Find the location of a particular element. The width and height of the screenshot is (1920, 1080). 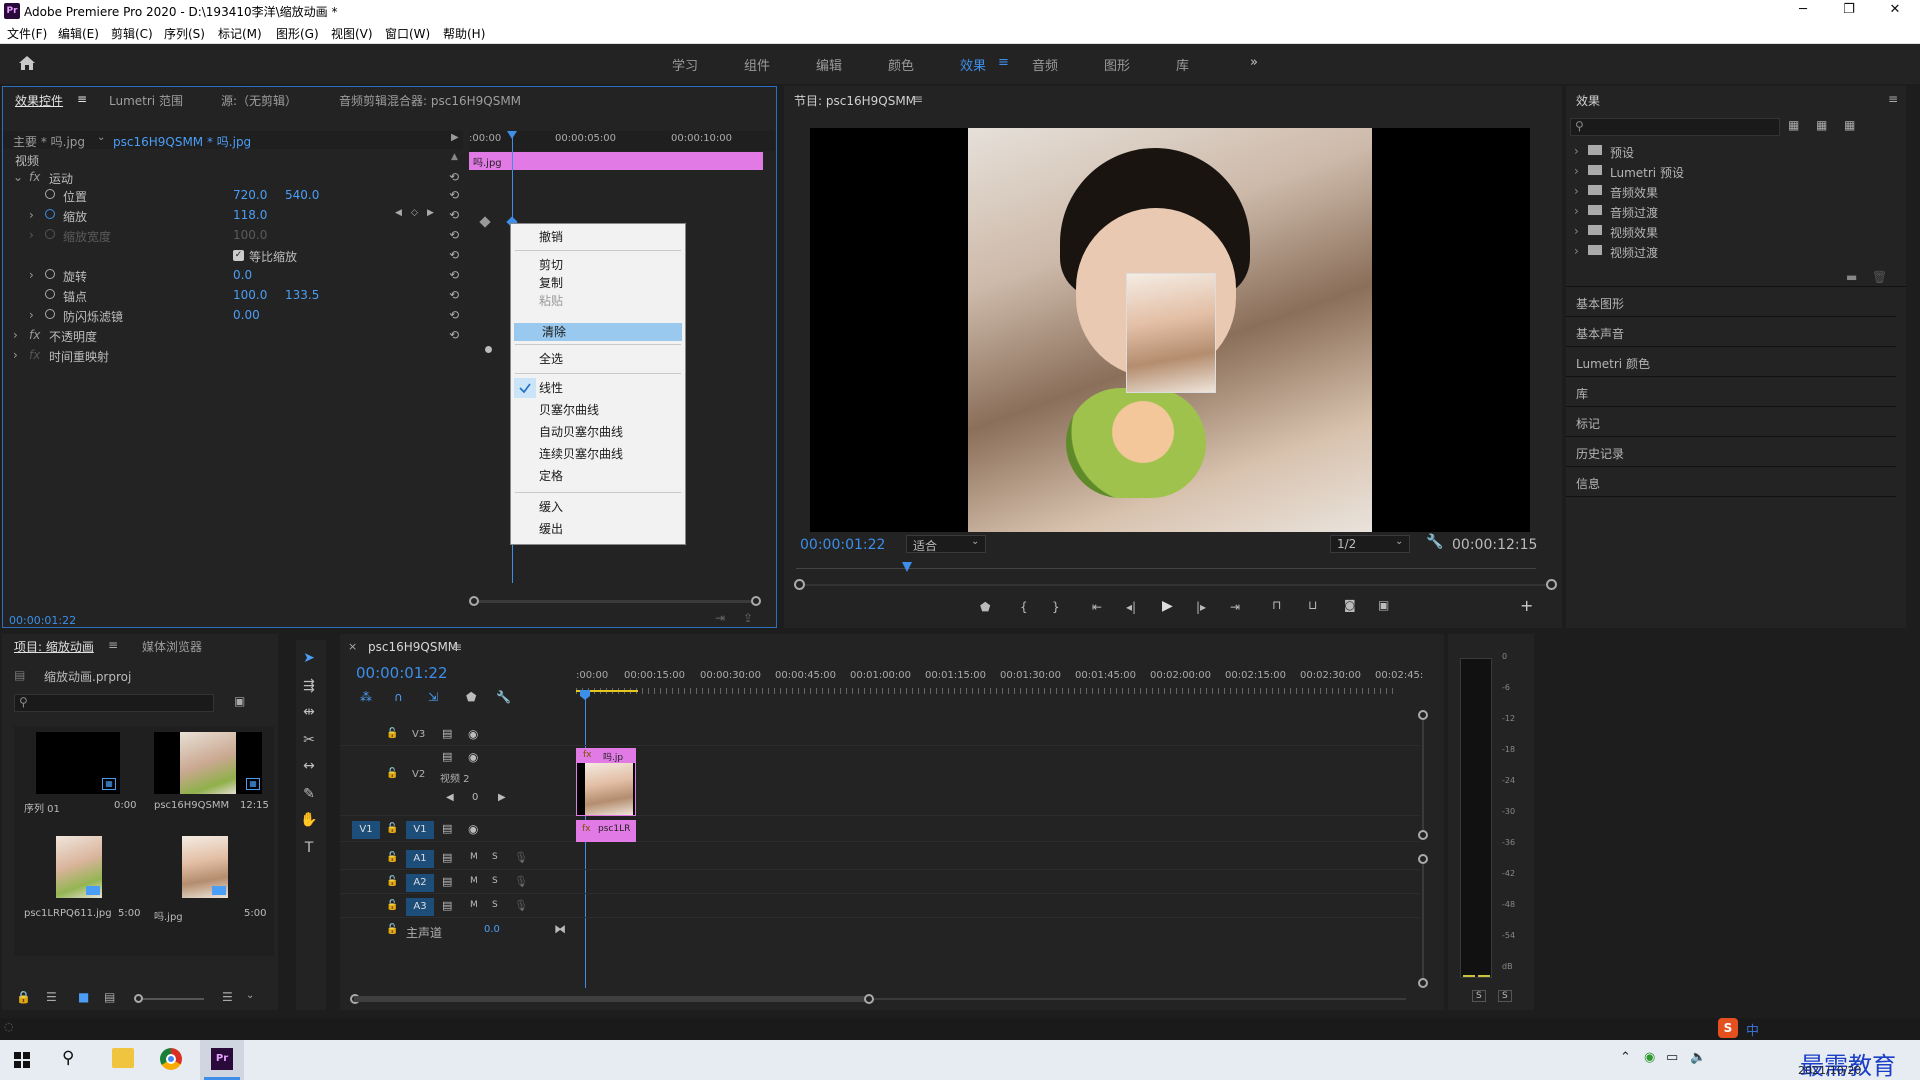

menu-item-copy: 复制 is located at coordinates (598, 283).